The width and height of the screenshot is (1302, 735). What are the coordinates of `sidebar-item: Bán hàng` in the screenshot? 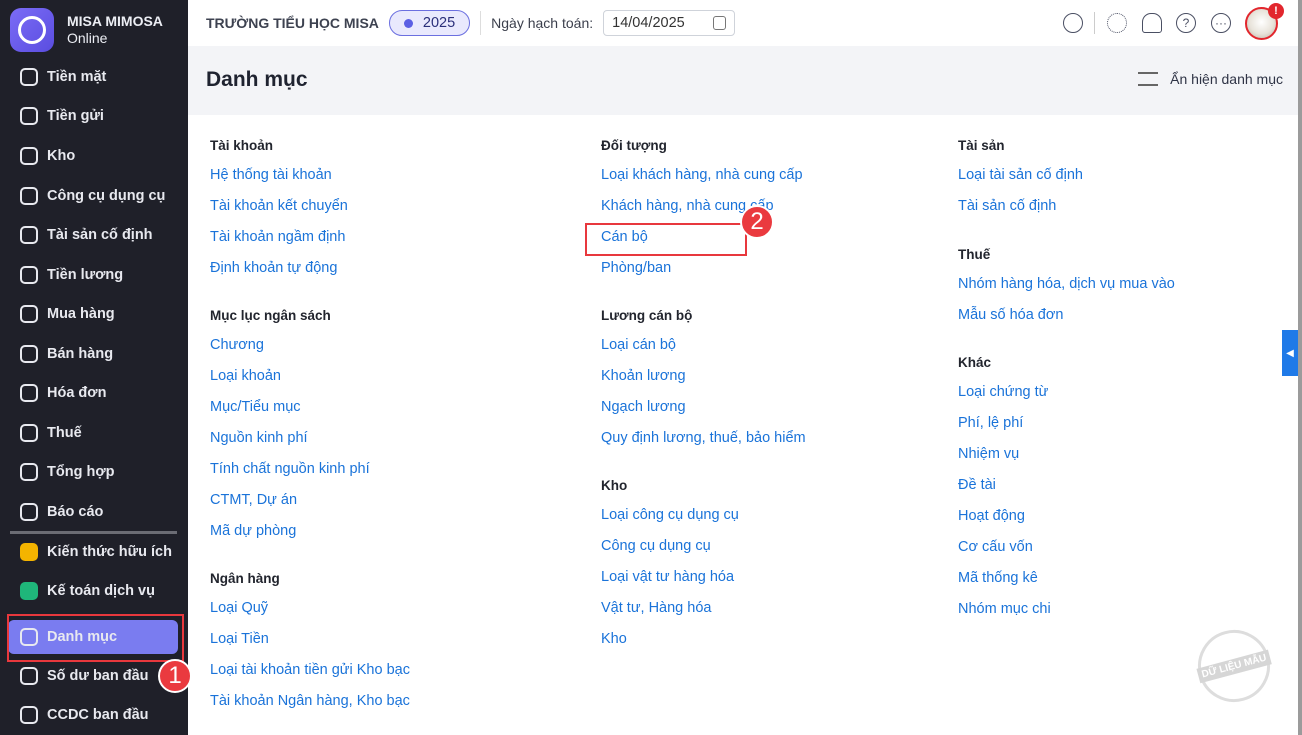 It's located at (93, 354).